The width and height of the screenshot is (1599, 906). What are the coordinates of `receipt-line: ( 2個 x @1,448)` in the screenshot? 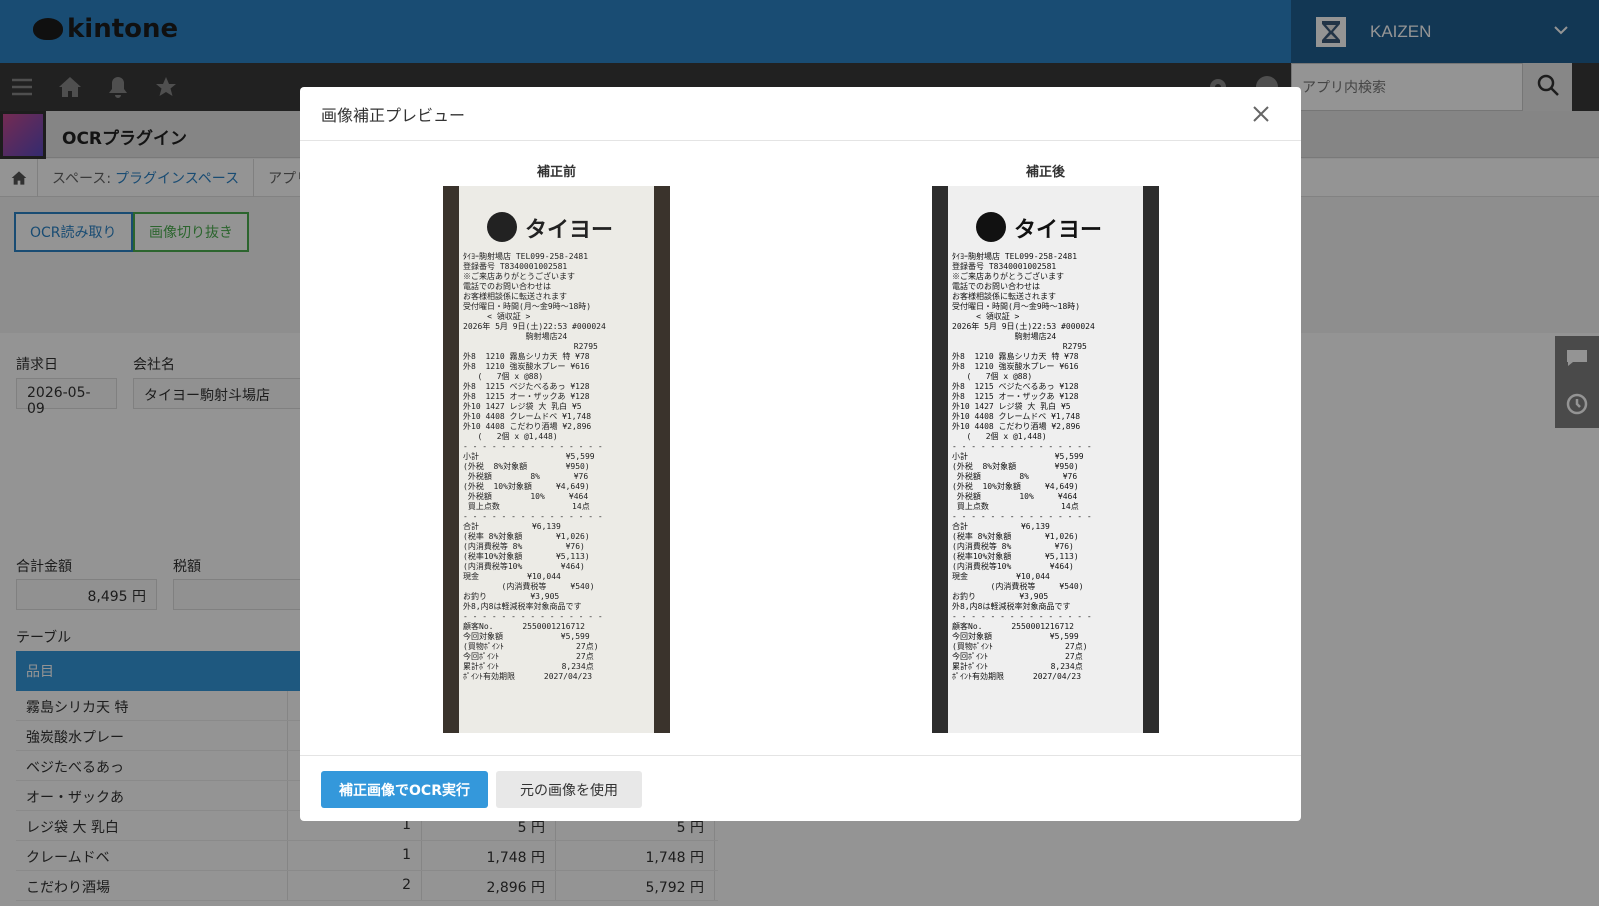 It's located at (999, 436).